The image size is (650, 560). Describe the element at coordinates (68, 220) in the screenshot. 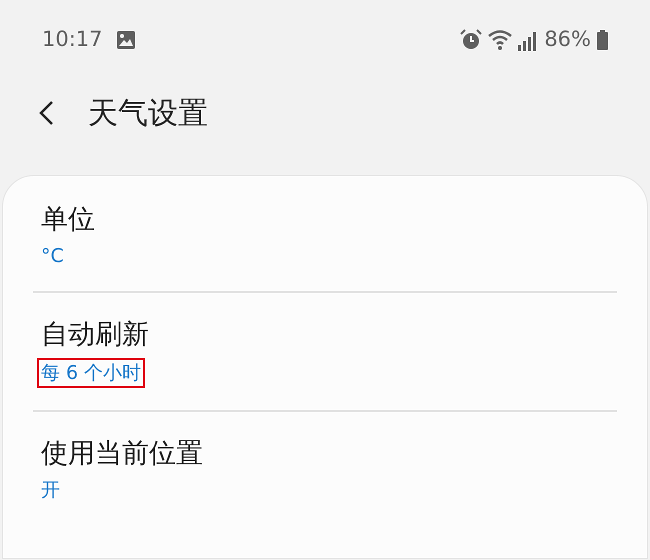

I see `setting-title: 单位` at that location.